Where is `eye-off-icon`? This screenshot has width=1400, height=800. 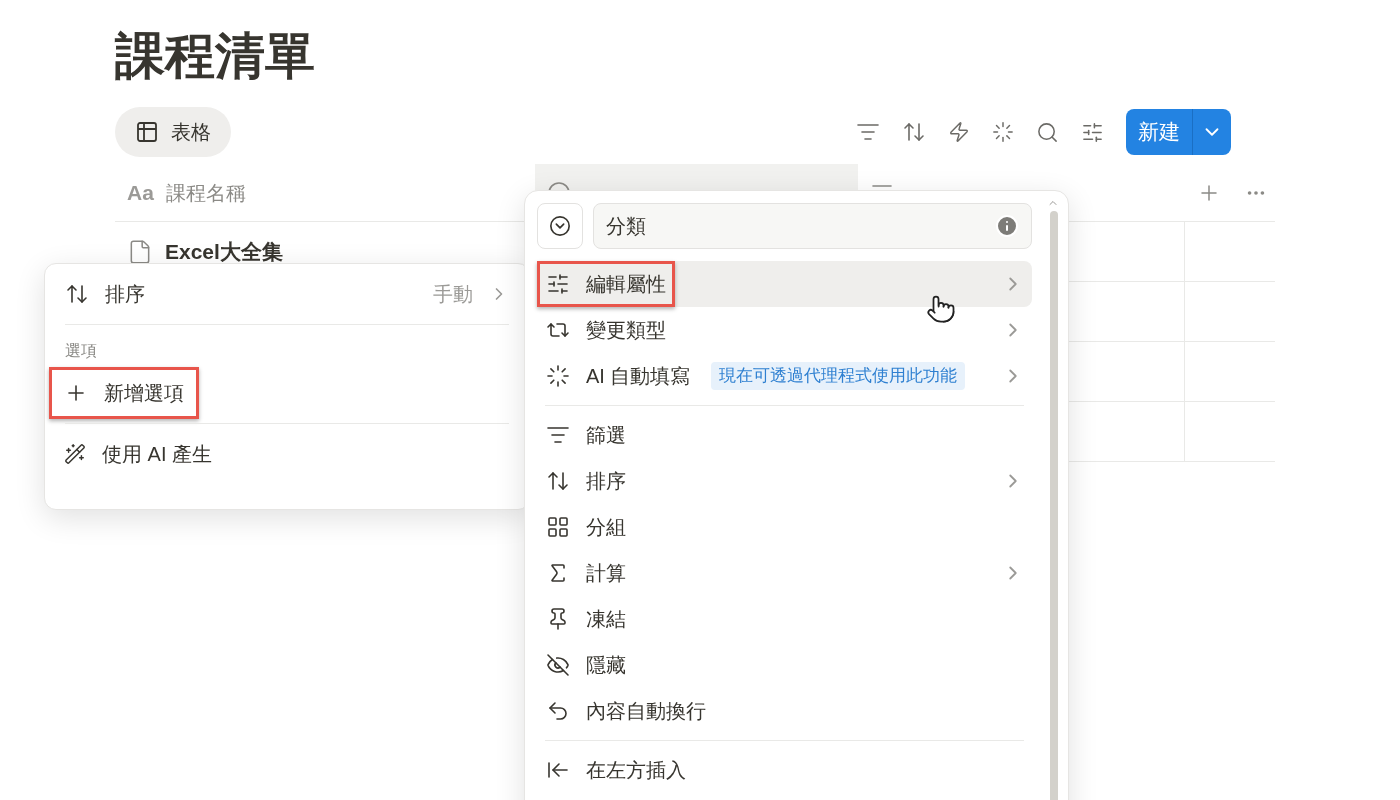
eye-off-icon is located at coordinates (558, 665).